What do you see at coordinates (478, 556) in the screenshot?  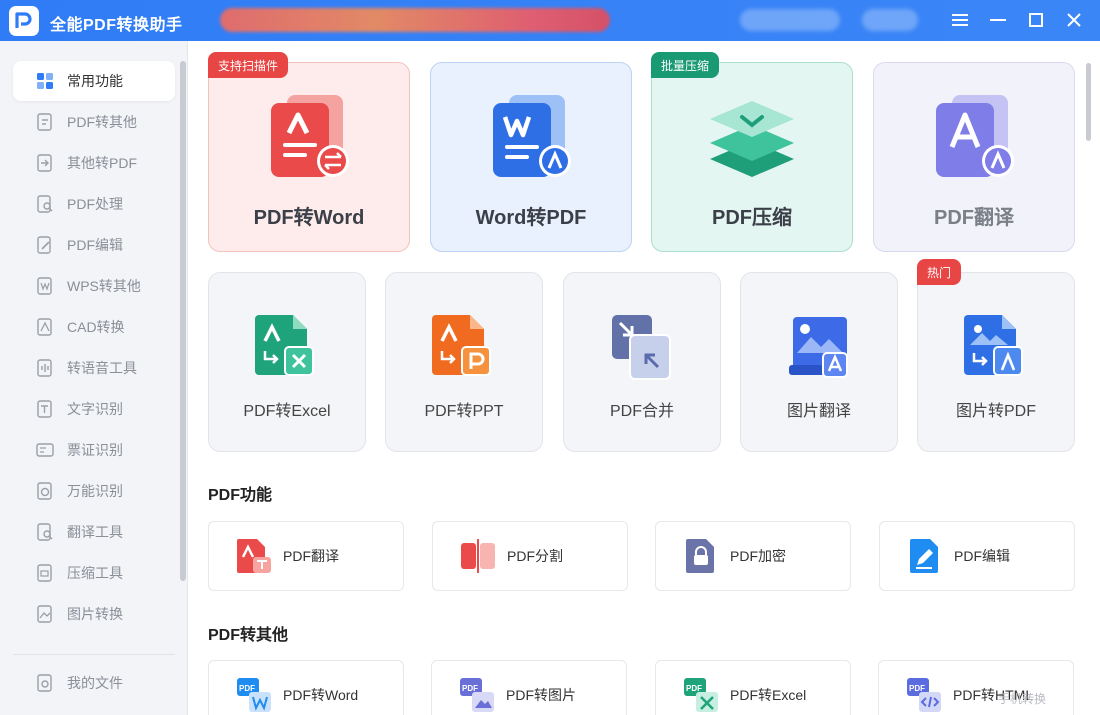 I see `pdf-split-icon` at bounding box center [478, 556].